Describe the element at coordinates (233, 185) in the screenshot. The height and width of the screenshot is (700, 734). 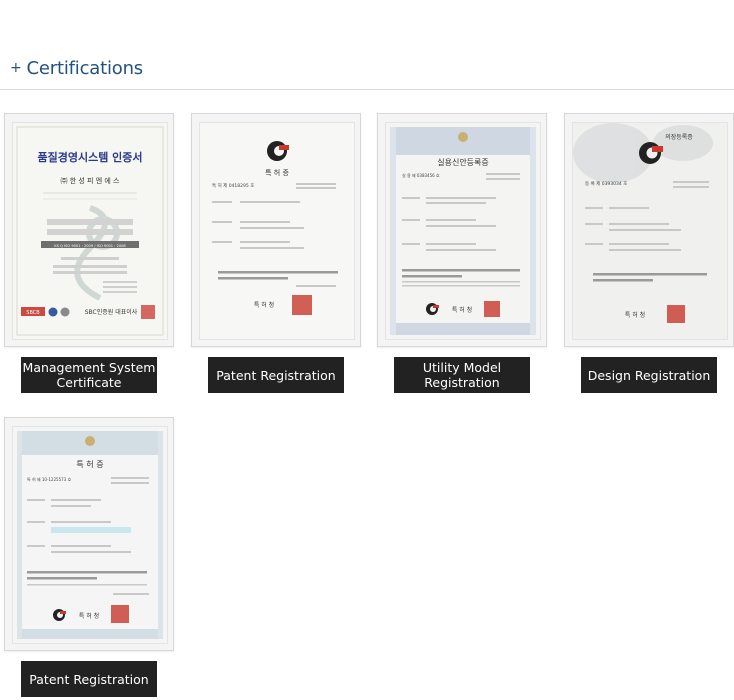
I see `doc-number: 특 허 제 0418295 호` at that location.